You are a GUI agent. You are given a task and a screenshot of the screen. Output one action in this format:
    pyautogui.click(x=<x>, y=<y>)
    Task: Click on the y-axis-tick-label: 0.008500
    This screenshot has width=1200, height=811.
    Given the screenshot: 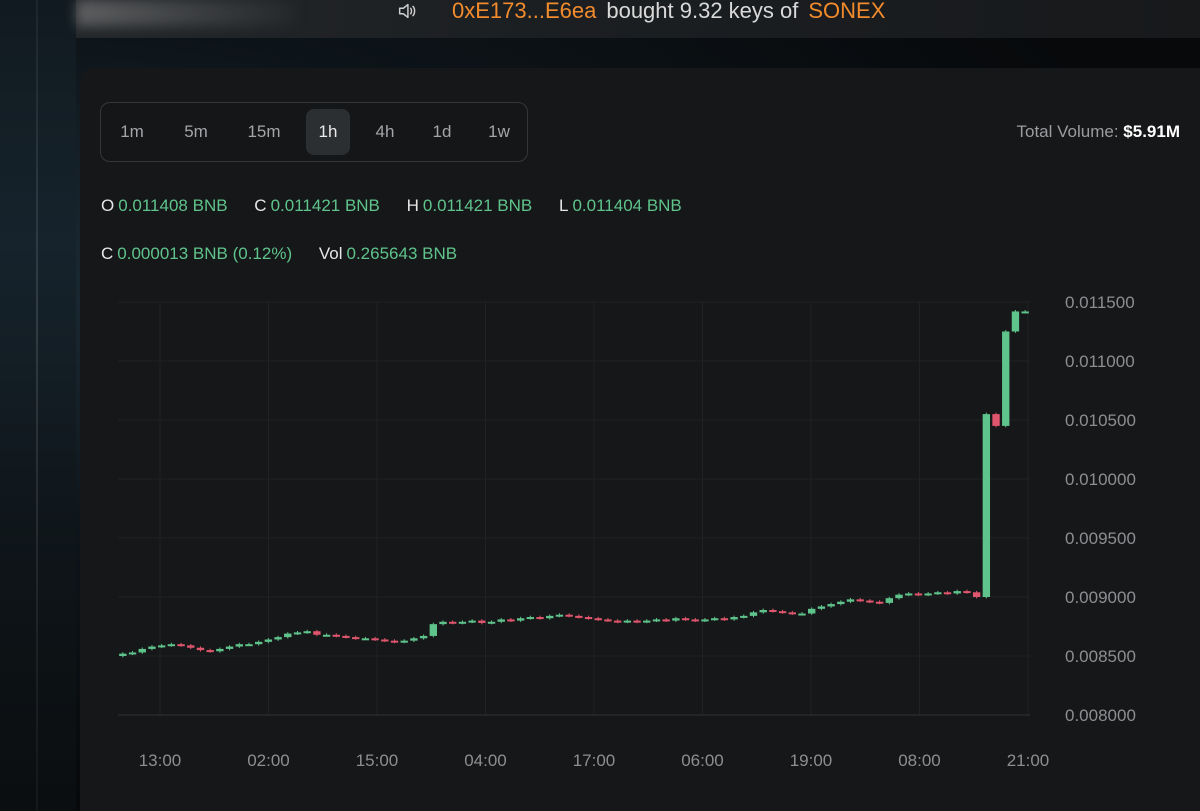 What is the action you would take?
    pyautogui.click(x=1100, y=656)
    